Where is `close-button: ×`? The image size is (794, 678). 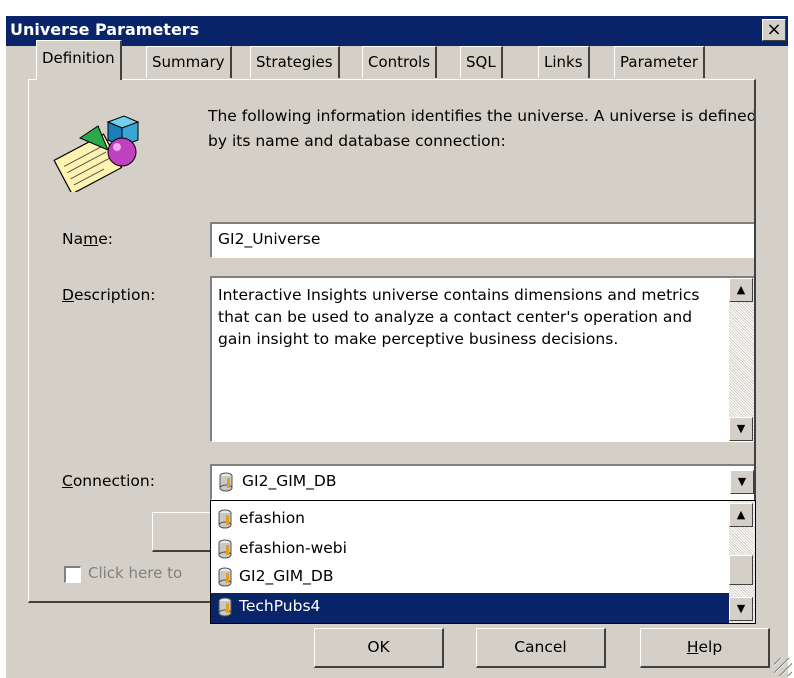 close-button: × is located at coordinates (774, 30).